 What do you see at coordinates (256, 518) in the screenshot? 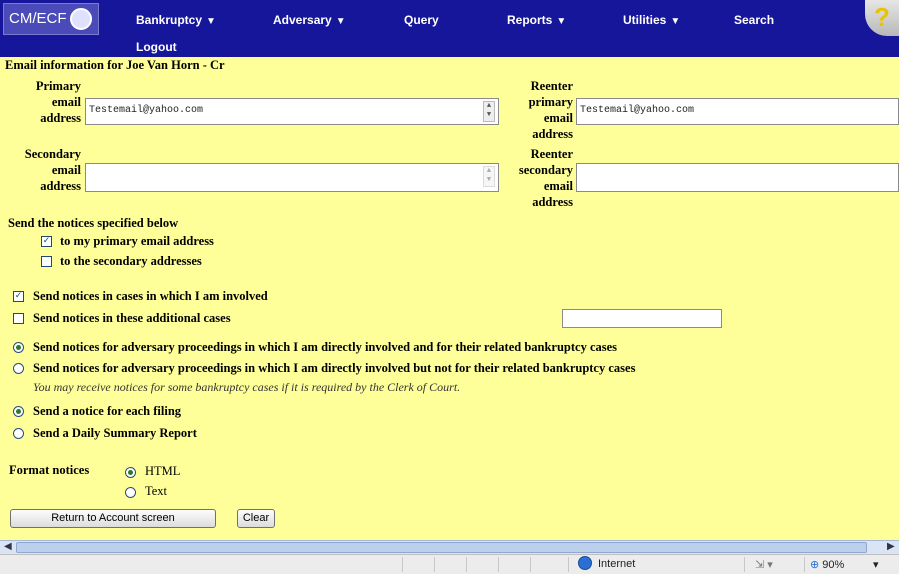
I see `clear-button: Clear` at bounding box center [256, 518].